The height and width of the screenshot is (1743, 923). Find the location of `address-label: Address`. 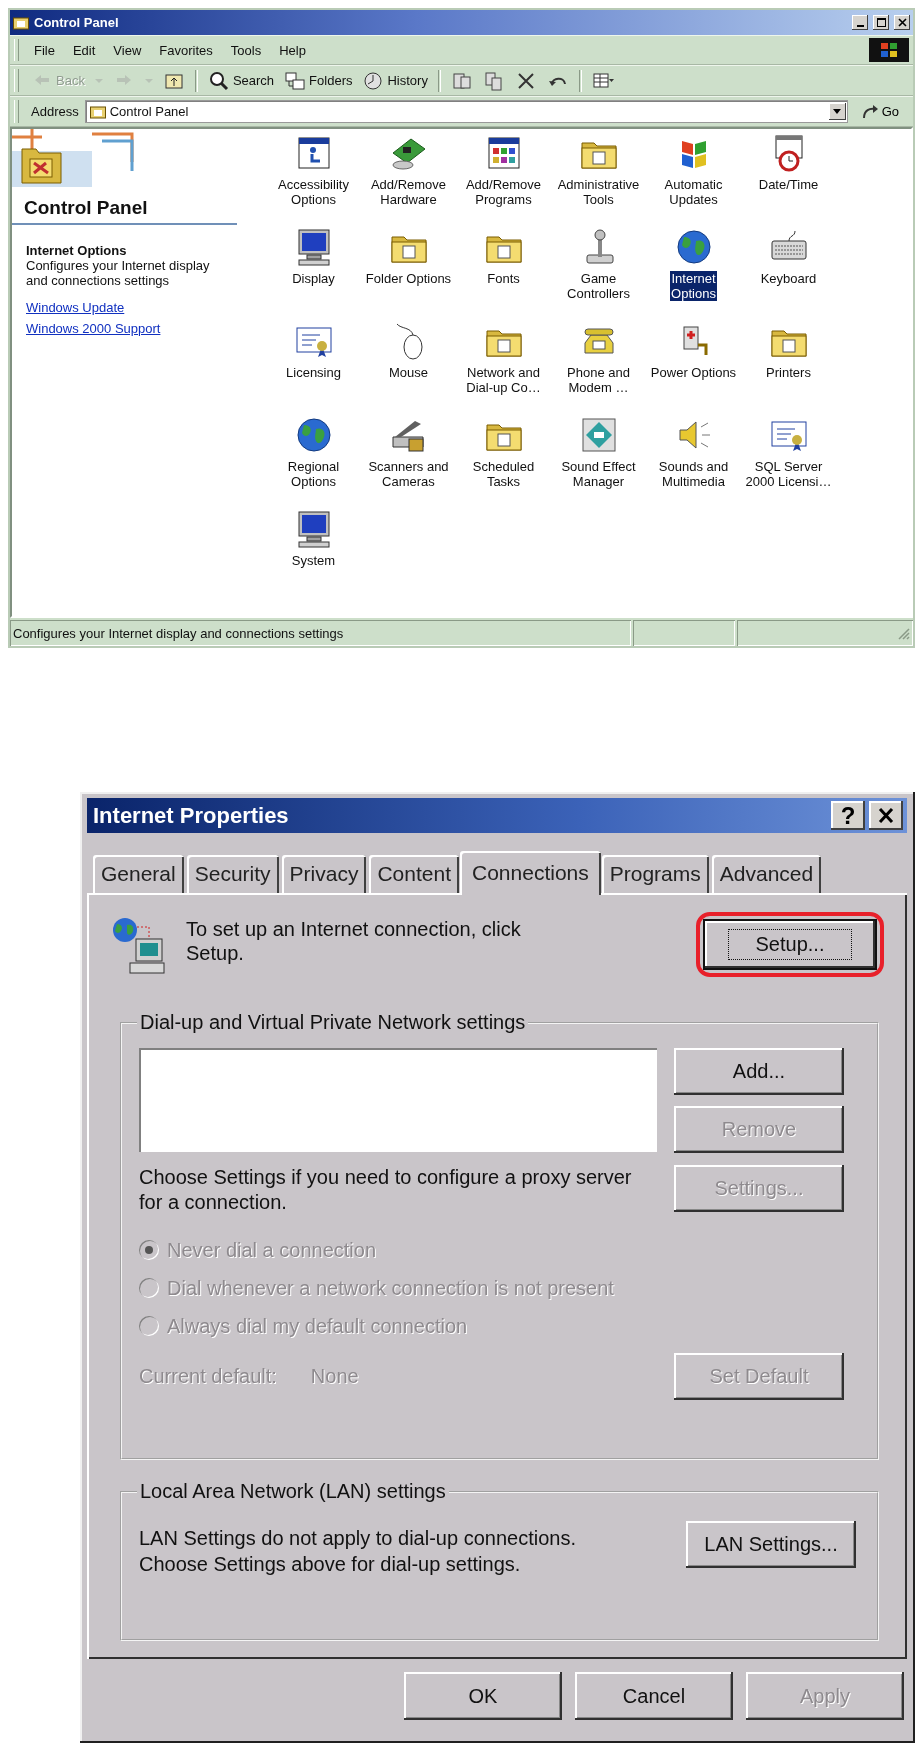

address-label: Address is located at coordinates (55, 111).